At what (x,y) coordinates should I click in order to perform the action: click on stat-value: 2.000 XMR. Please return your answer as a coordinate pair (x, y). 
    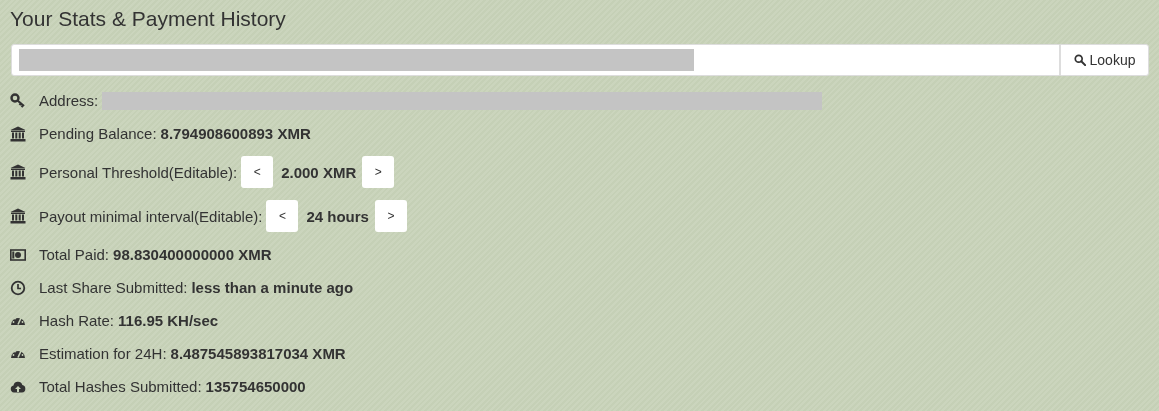
    Looking at the image, I should click on (319, 172).